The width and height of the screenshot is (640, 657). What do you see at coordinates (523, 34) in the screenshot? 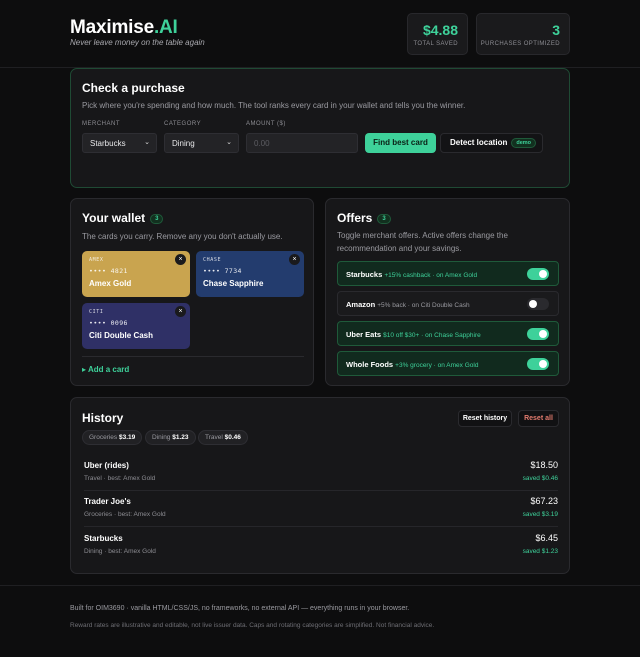
I see `purchases-optimized-stat: 3 PURCHASES OPTIMIZED` at bounding box center [523, 34].